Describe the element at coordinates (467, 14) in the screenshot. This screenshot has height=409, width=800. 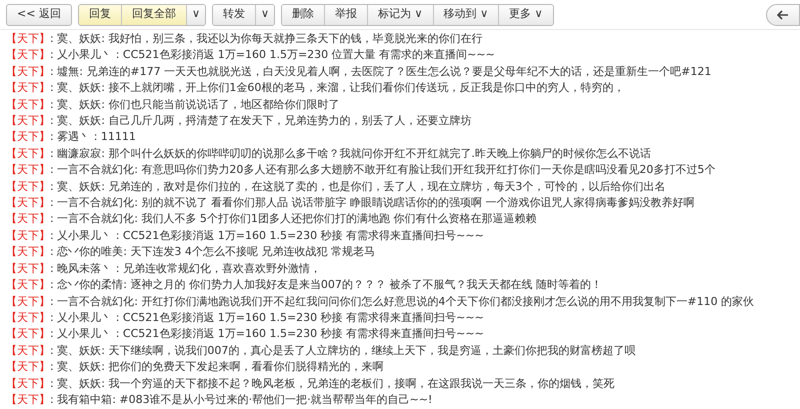
I see `toolbar-button: 移动到 ∨` at that location.